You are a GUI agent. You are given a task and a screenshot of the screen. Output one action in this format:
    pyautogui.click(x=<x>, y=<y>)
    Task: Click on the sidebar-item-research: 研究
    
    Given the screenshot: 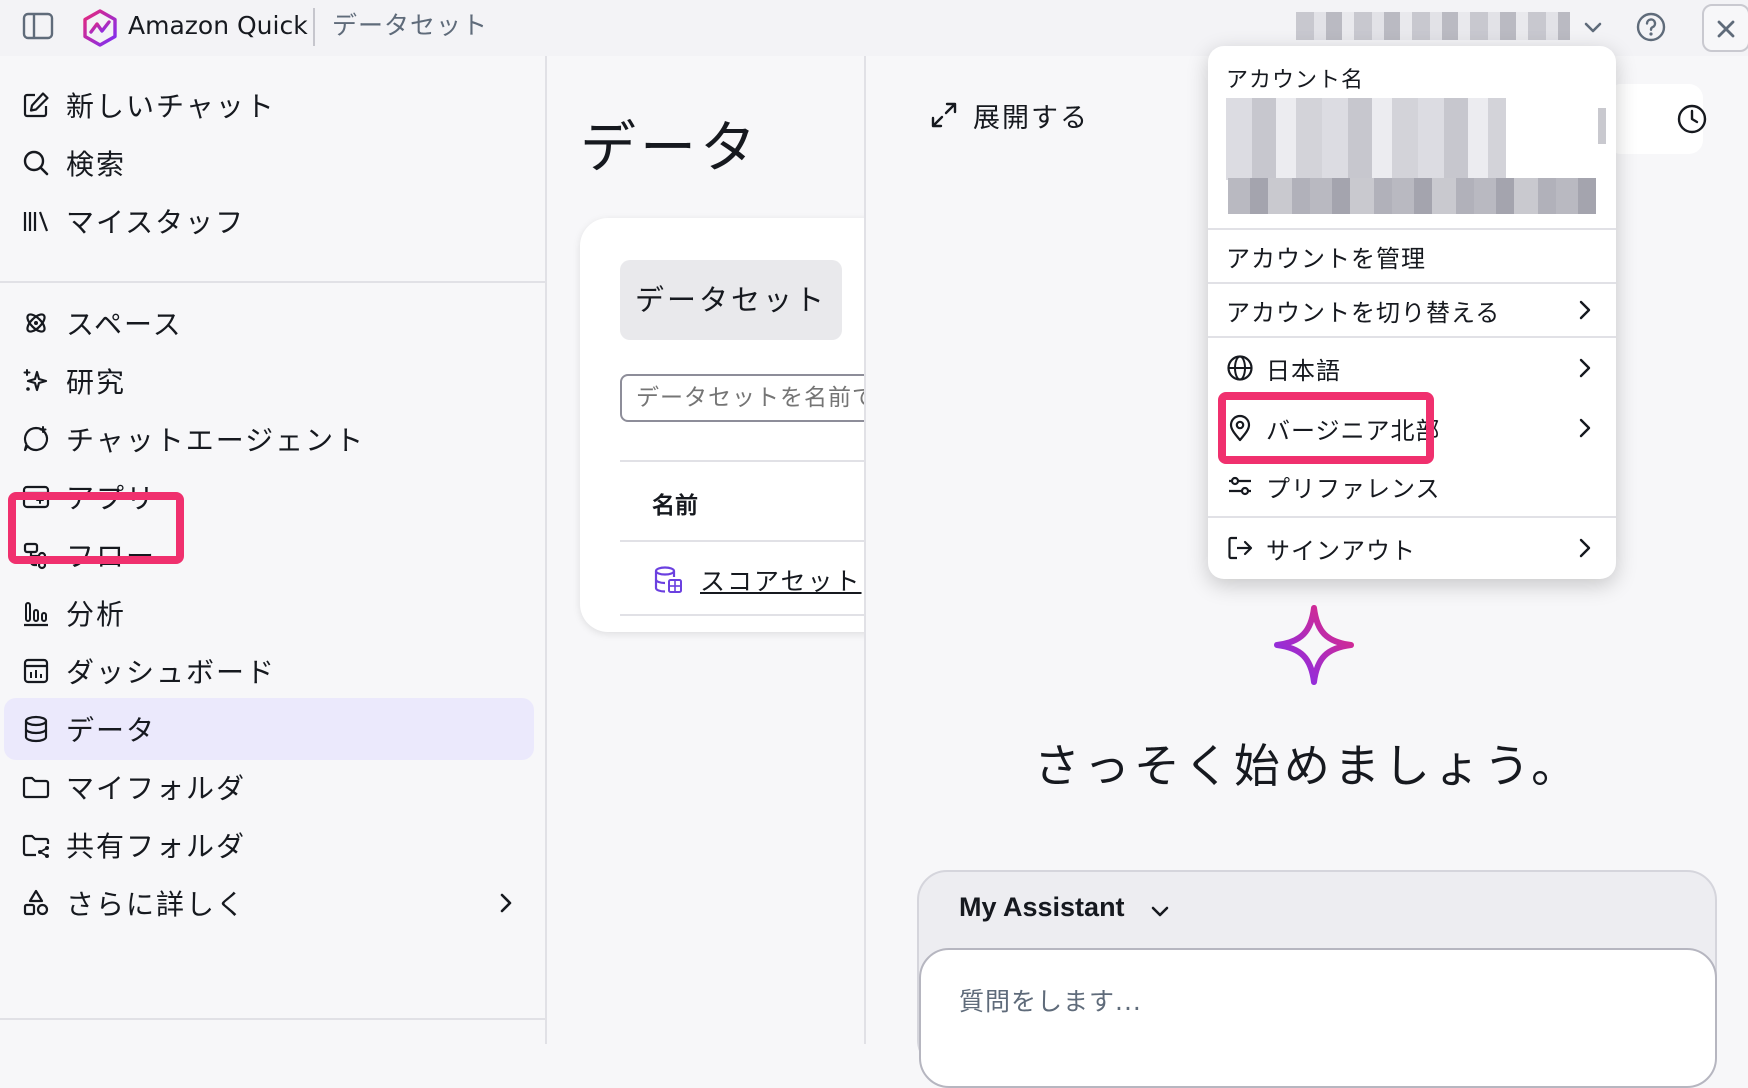 What is the action you would take?
    pyautogui.click(x=269, y=381)
    